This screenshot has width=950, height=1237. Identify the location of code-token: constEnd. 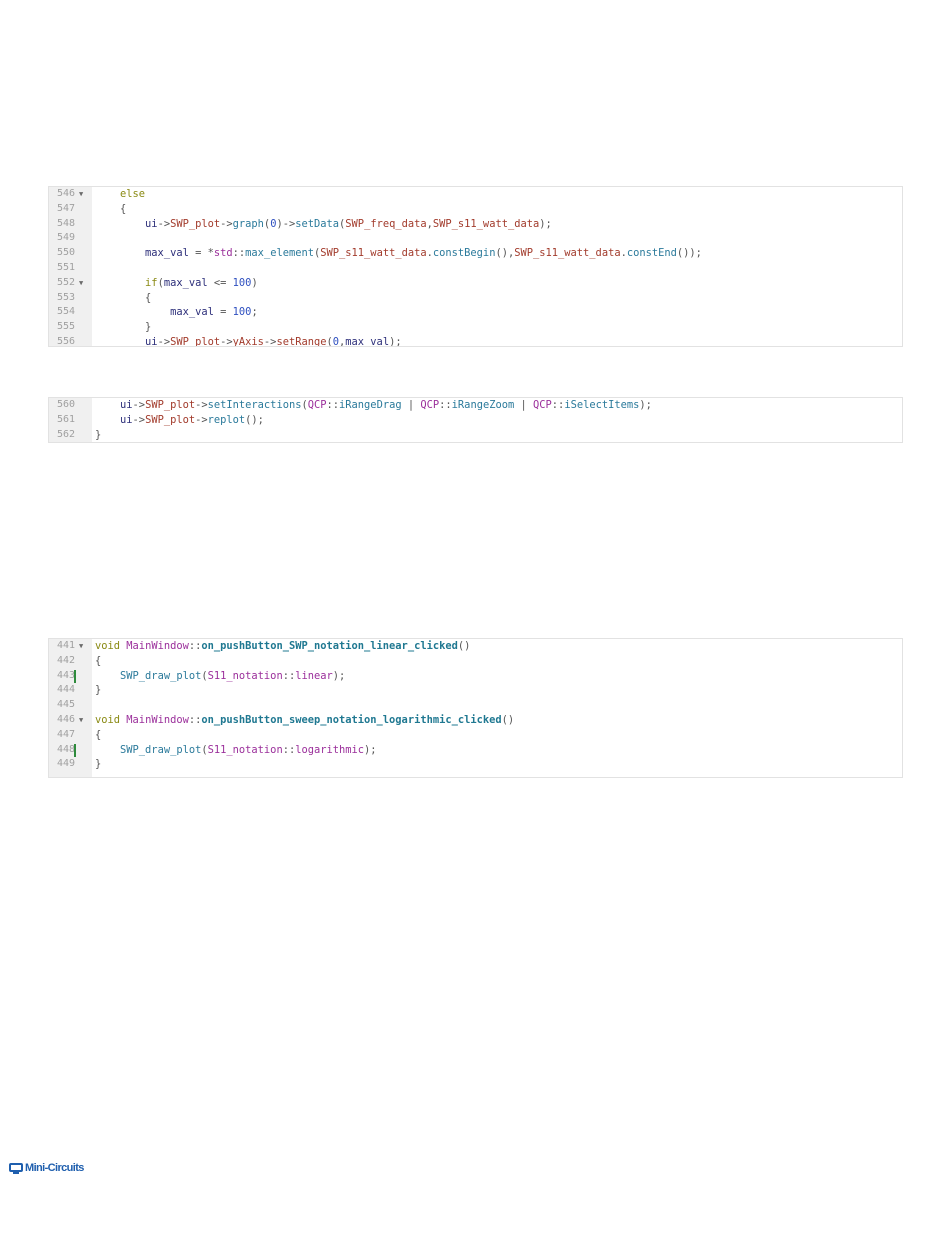
(651, 253).